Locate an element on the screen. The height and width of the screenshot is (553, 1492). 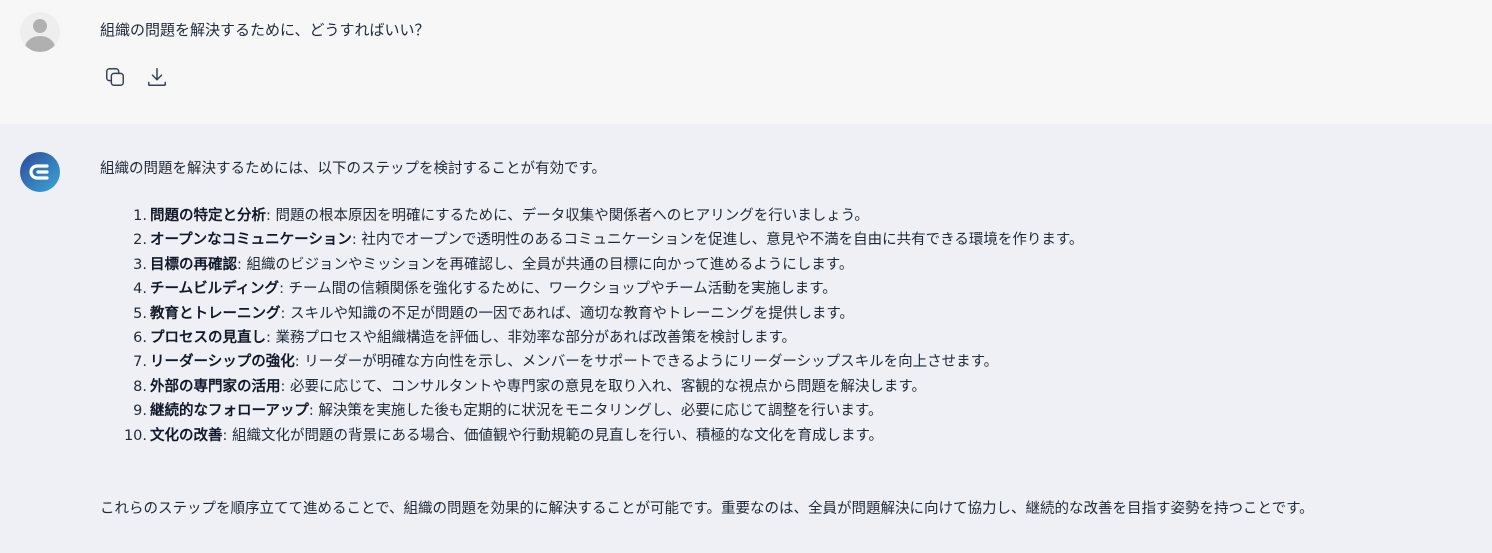
step-number: 2. is located at coordinates (140, 240).